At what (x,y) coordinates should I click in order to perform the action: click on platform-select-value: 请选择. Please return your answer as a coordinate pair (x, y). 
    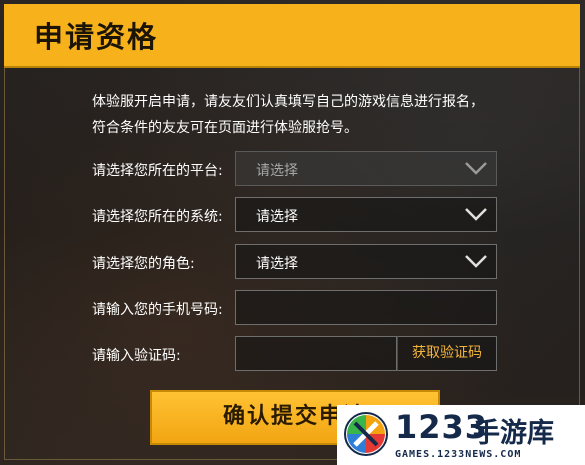
    Looking at the image, I should click on (277, 171).